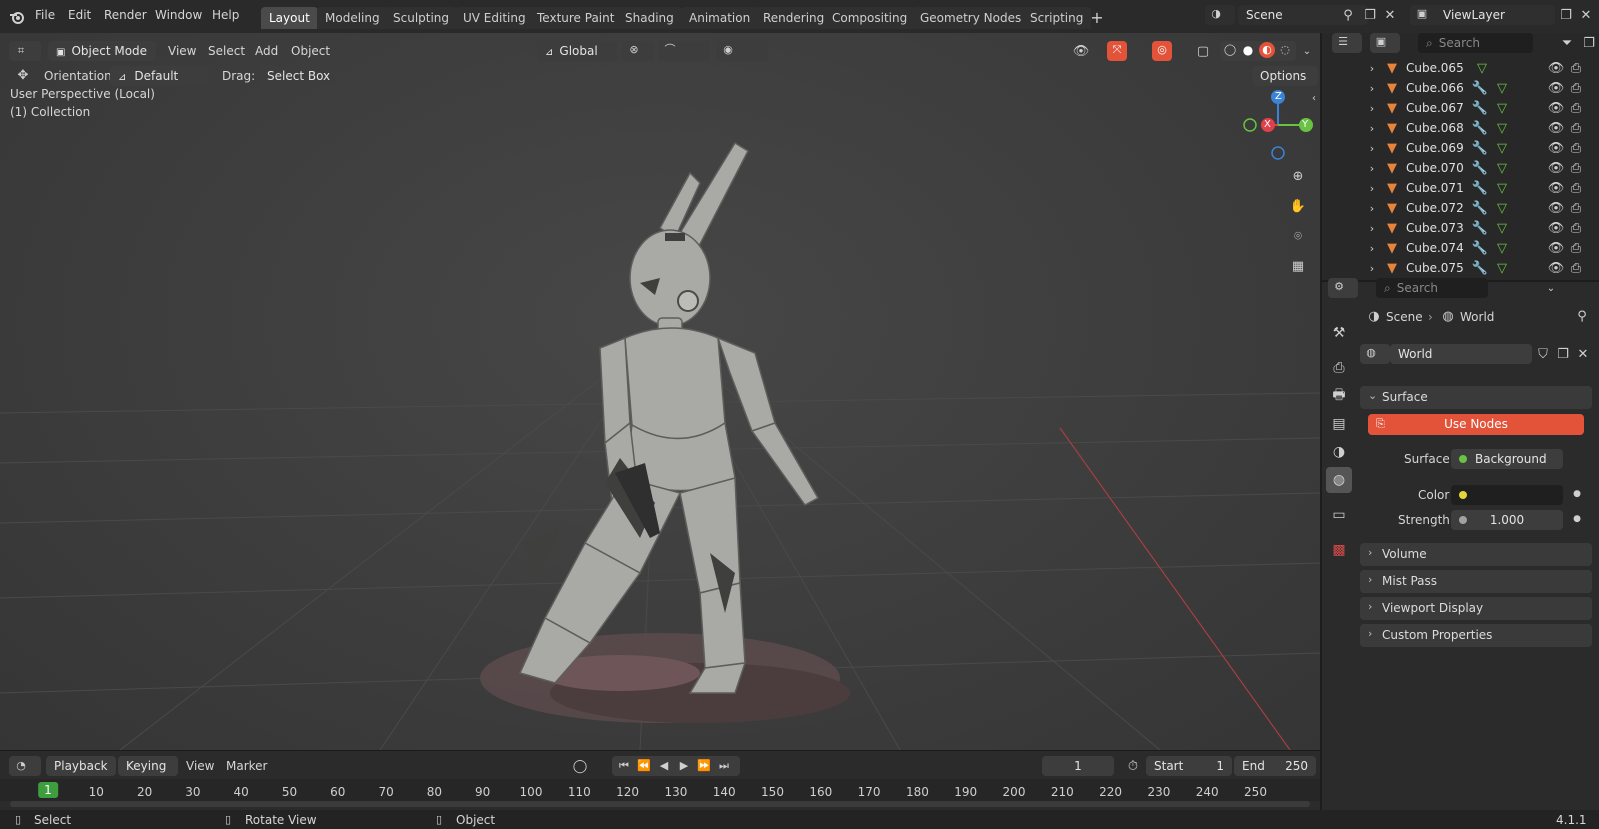 The image size is (1599, 829). I want to click on collapse-sidebar-icon: ‹, so click(1314, 98).